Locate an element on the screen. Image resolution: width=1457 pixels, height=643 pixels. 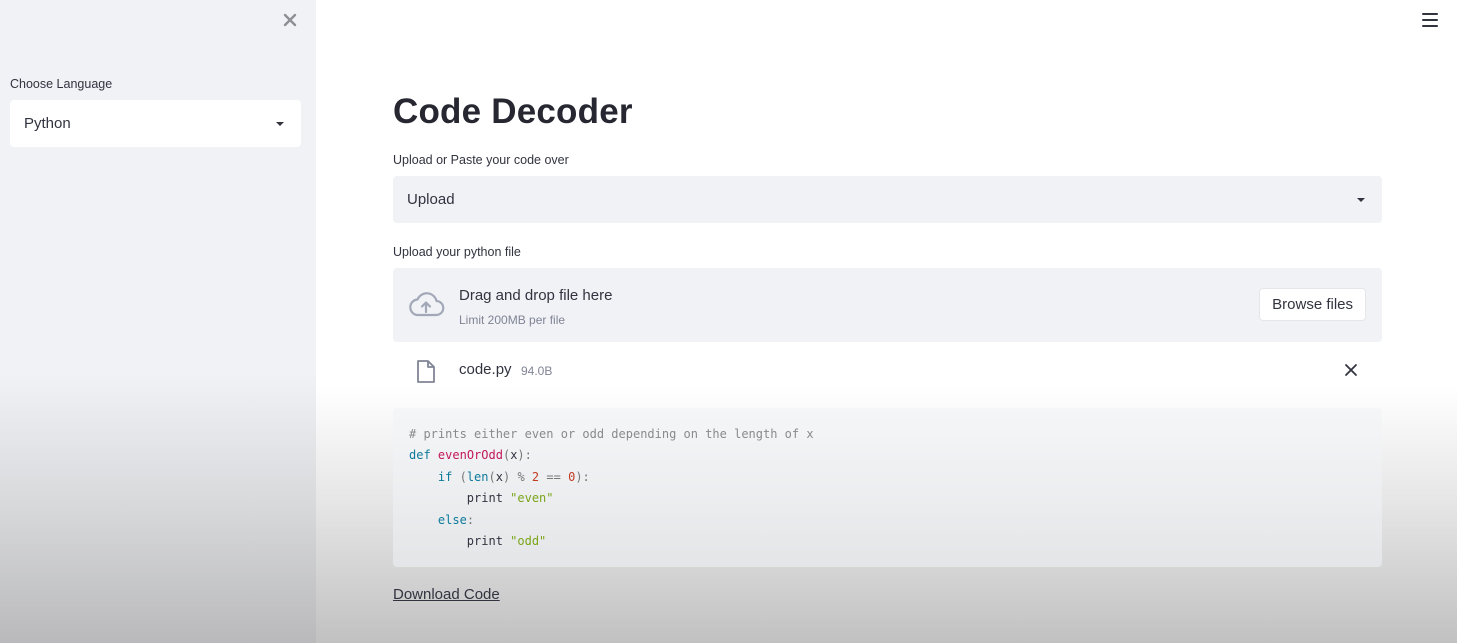
code-line: print "odd" is located at coordinates (478, 541).